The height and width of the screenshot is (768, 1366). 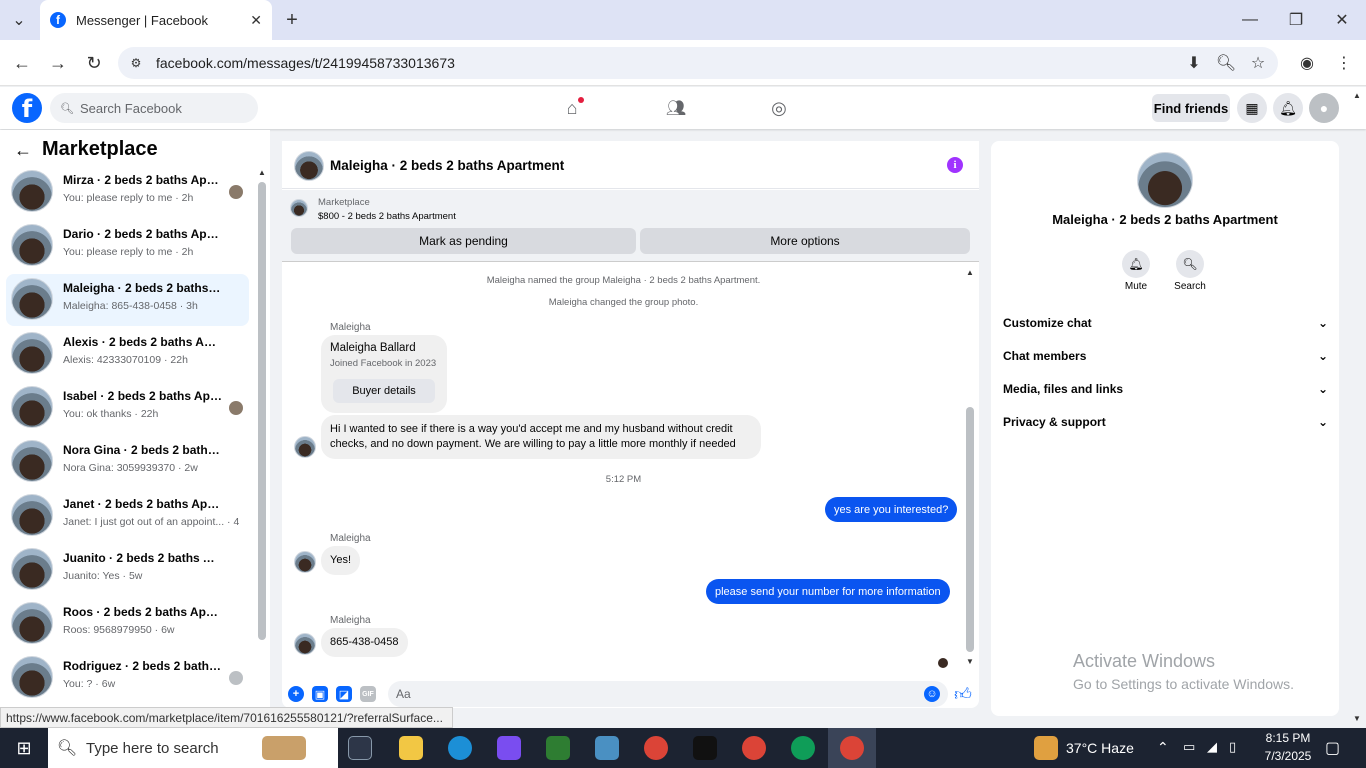 I want to click on buyer-details-button: Buyer details, so click(x=384, y=391).